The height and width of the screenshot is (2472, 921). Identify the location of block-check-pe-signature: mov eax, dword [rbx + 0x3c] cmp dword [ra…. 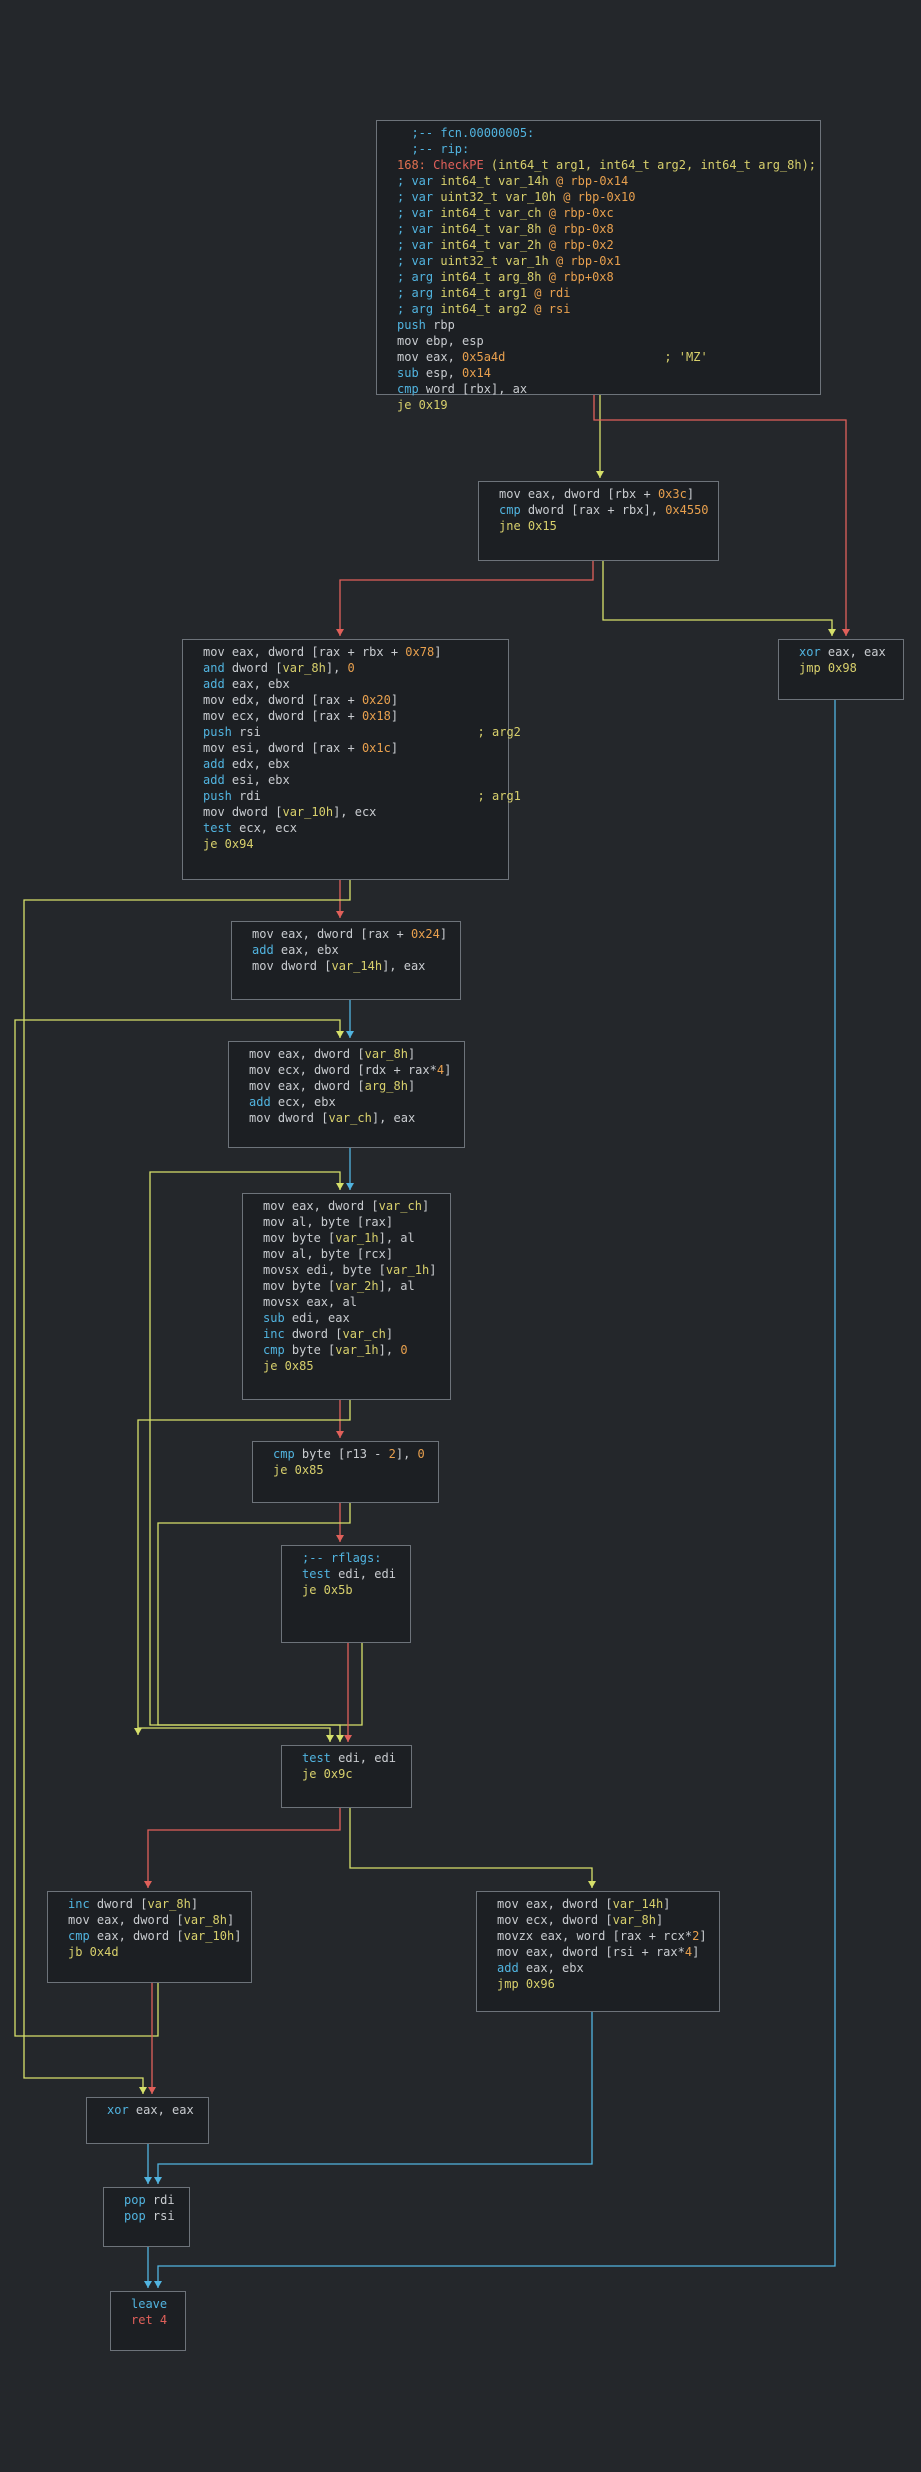
(598, 521).